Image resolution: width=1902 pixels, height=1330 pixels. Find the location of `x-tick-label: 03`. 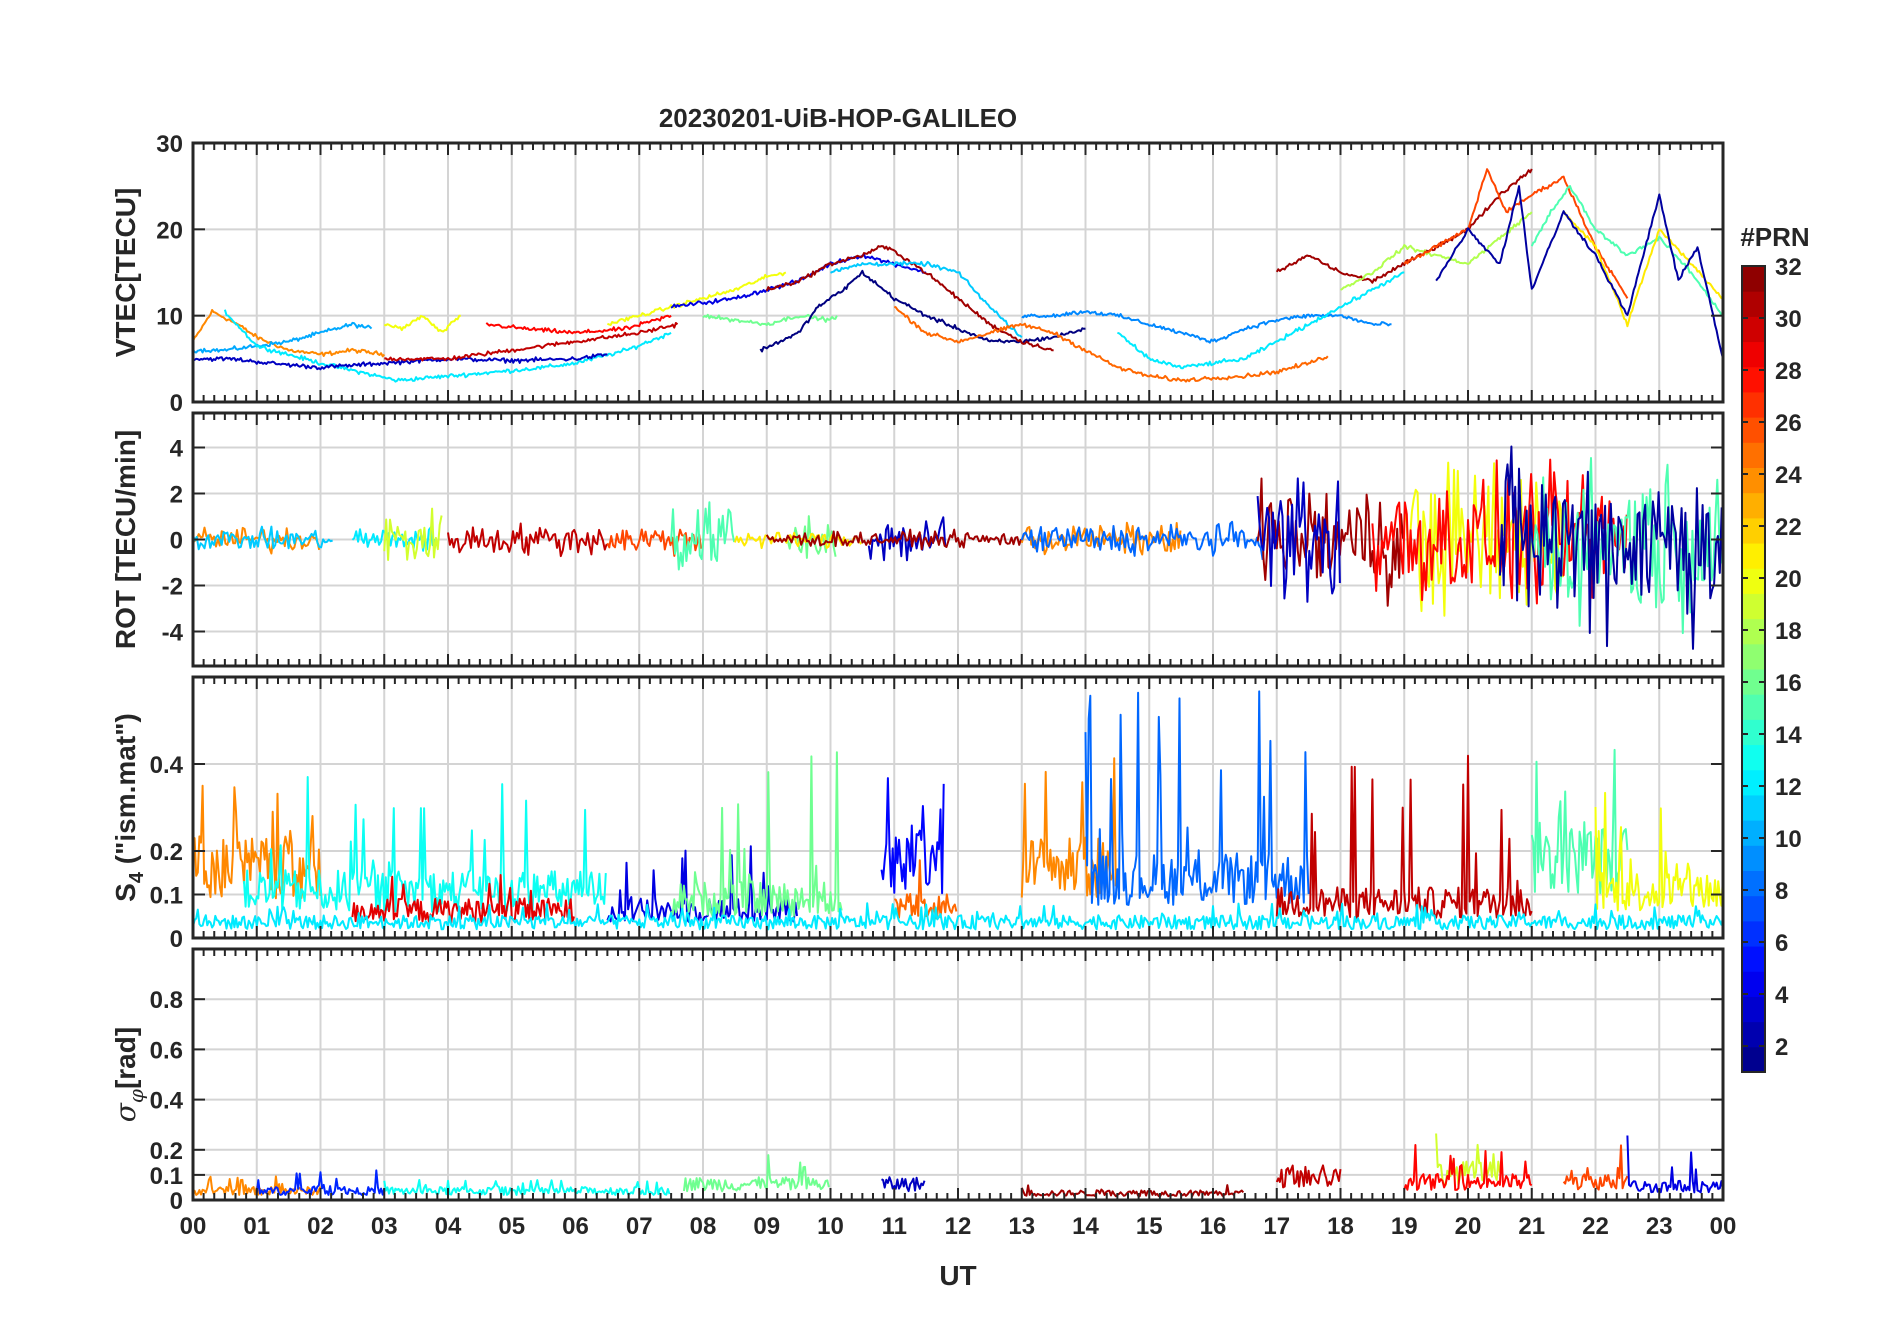

x-tick-label: 03 is located at coordinates (384, 1226).